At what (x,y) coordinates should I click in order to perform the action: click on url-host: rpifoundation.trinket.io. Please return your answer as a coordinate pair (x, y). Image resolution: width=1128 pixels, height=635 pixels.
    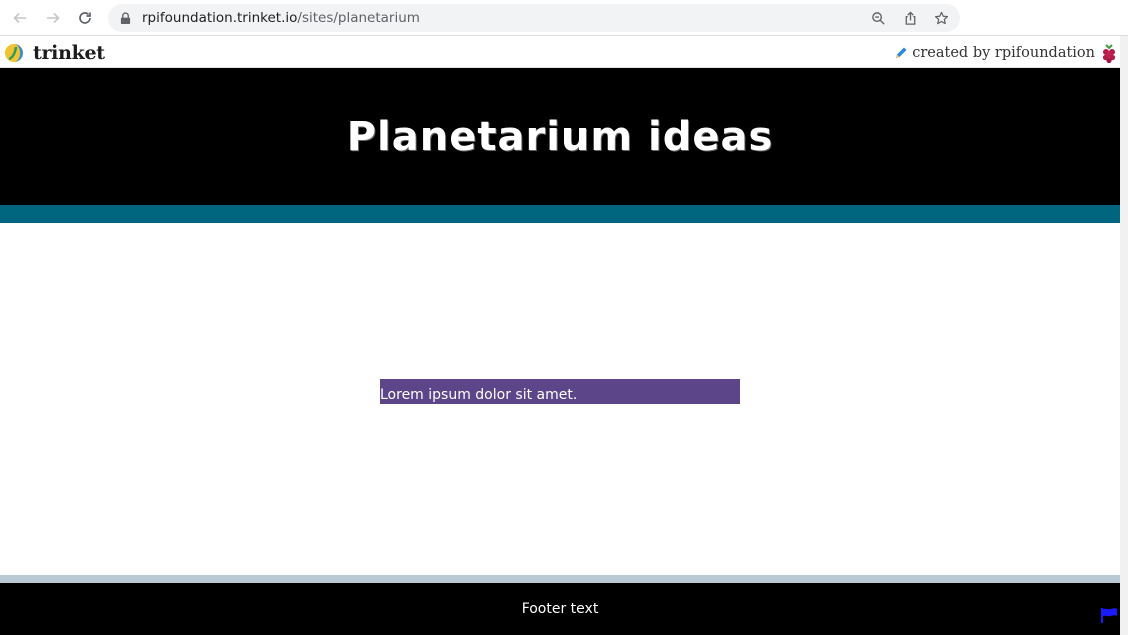
    Looking at the image, I should click on (220, 18).